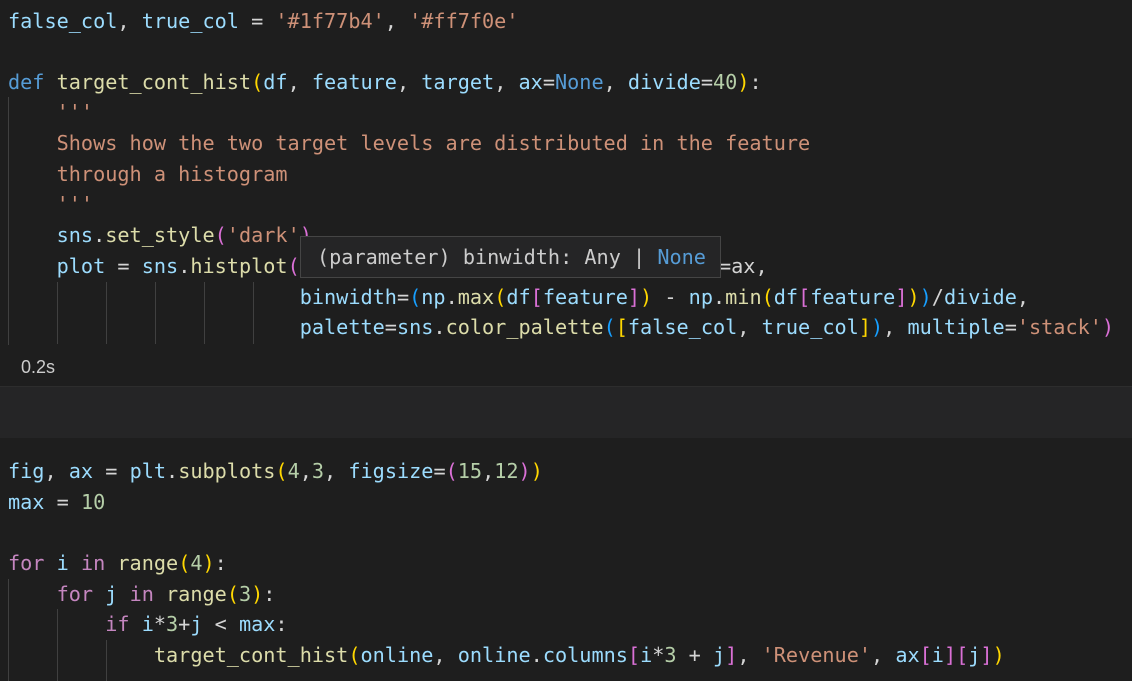  Describe the element at coordinates (160, 235) in the screenshot. I see `code-line-8: sns.set_style('dark')` at that location.